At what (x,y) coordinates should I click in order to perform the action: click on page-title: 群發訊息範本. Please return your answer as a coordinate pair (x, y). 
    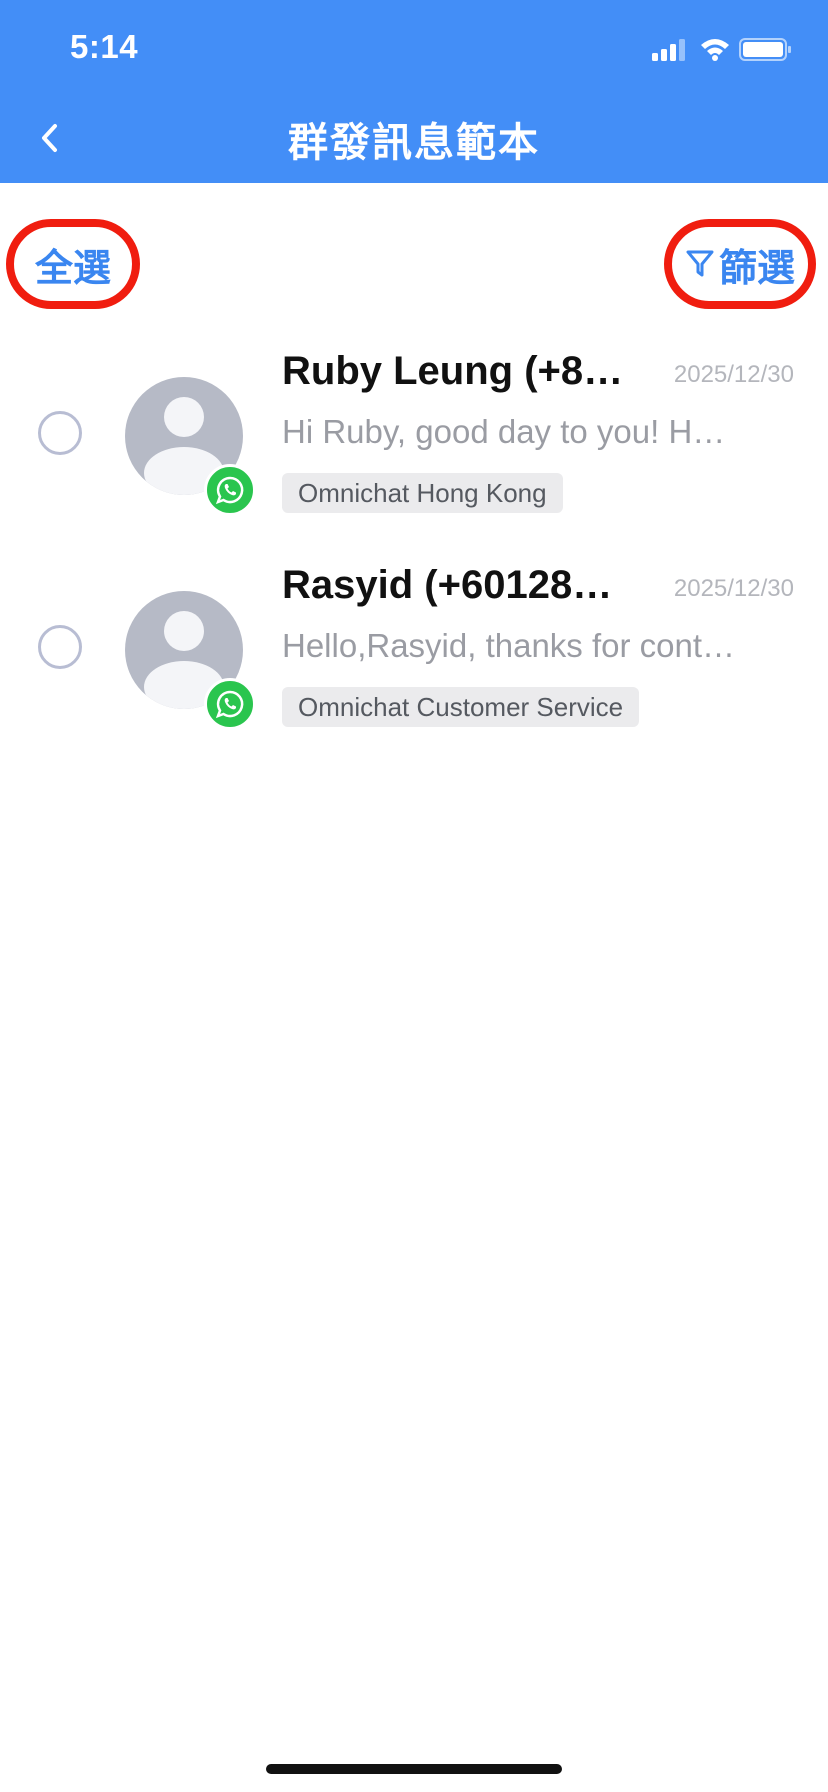
    Looking at the image, I should click on (414, 143).